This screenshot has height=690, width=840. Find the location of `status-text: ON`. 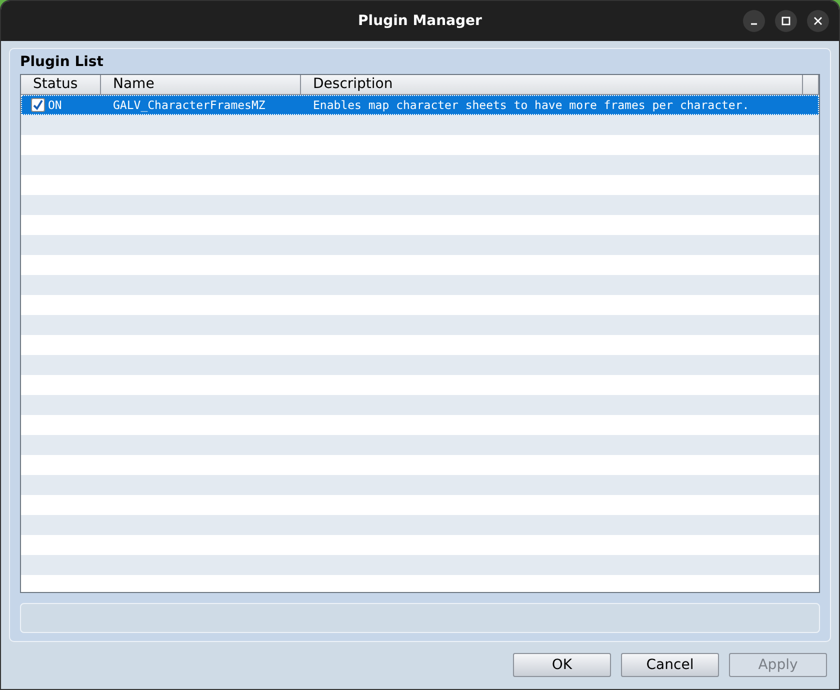

status-text: ON is located at coordinates (55, 105).